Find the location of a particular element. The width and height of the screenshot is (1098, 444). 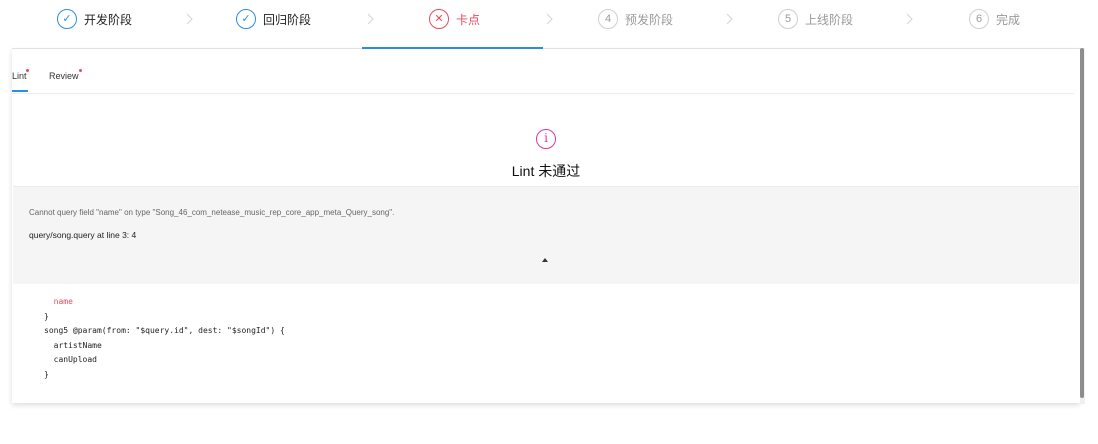

step-dev: ✓ 开发阶段 is located at coordinates (94, 19).